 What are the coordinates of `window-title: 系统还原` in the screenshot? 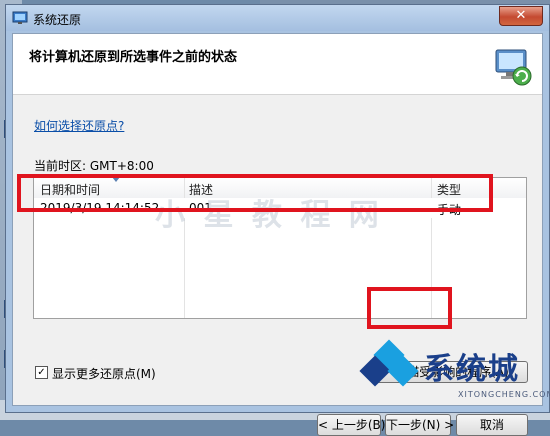 It's located at (57, 20).